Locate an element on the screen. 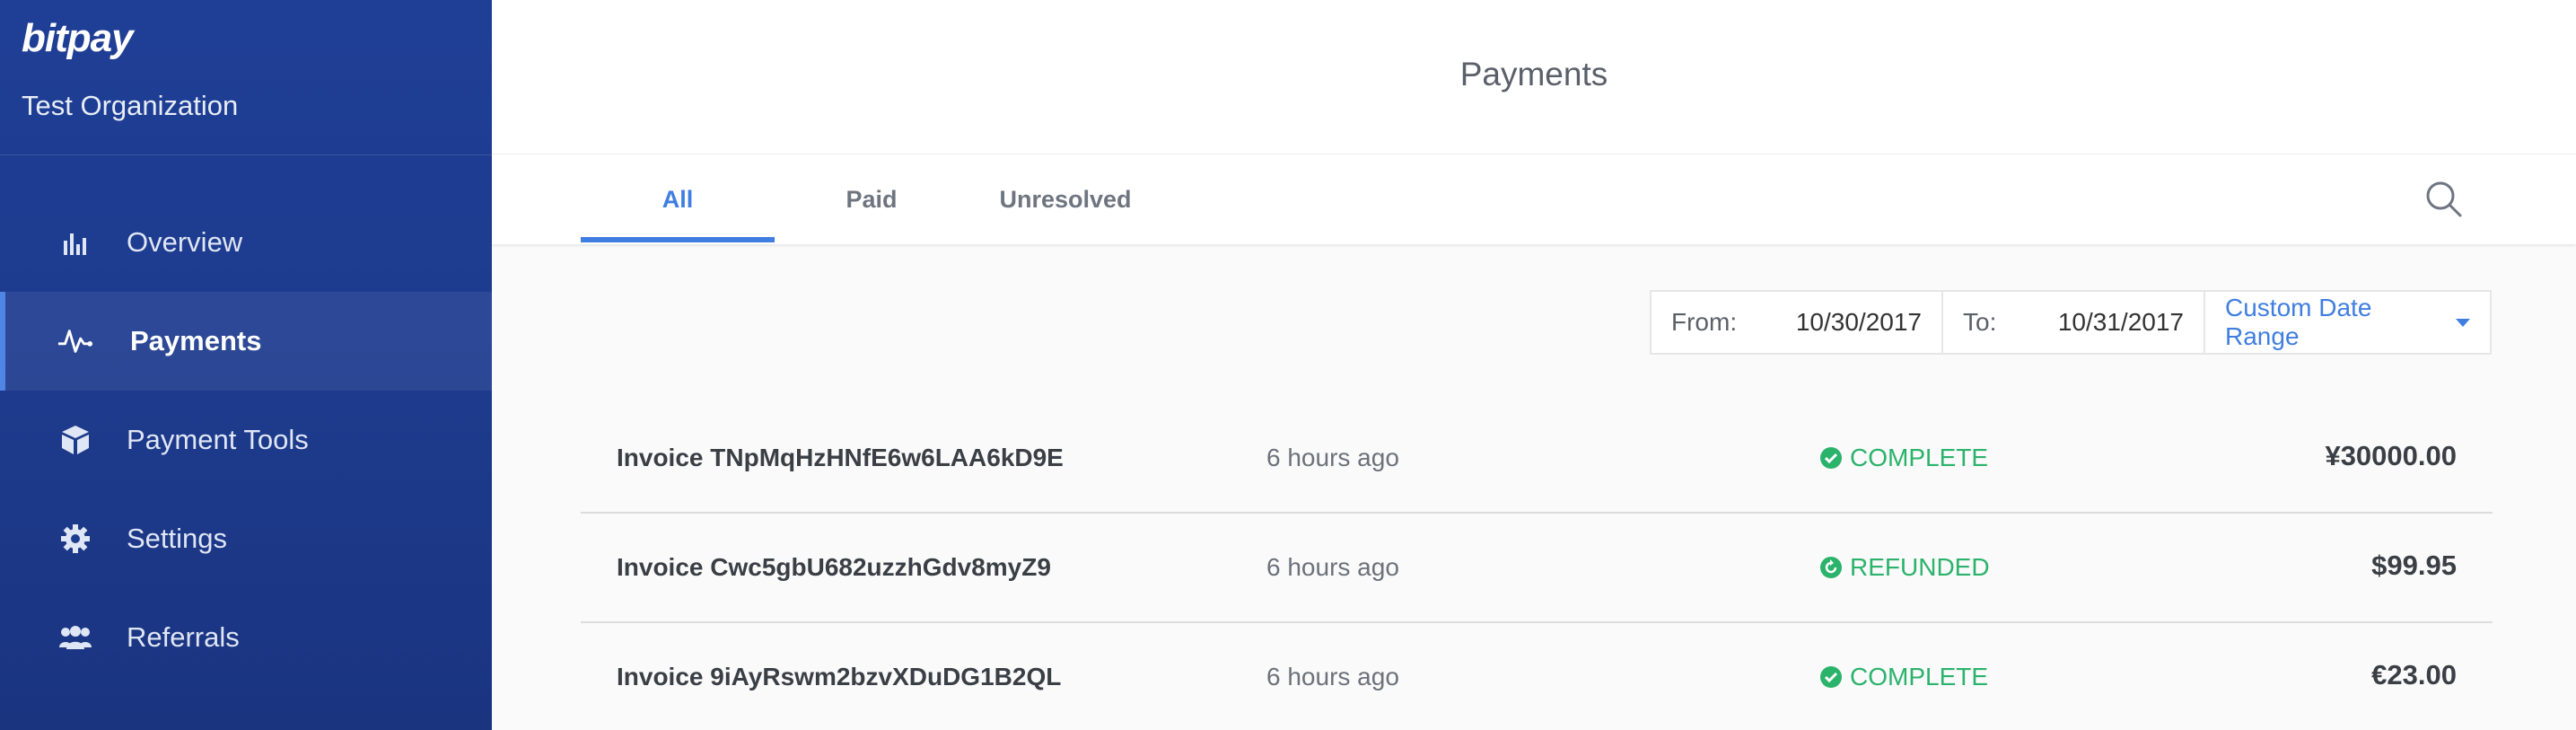  refund-circle-icon is located at coordinates (1831, 567).